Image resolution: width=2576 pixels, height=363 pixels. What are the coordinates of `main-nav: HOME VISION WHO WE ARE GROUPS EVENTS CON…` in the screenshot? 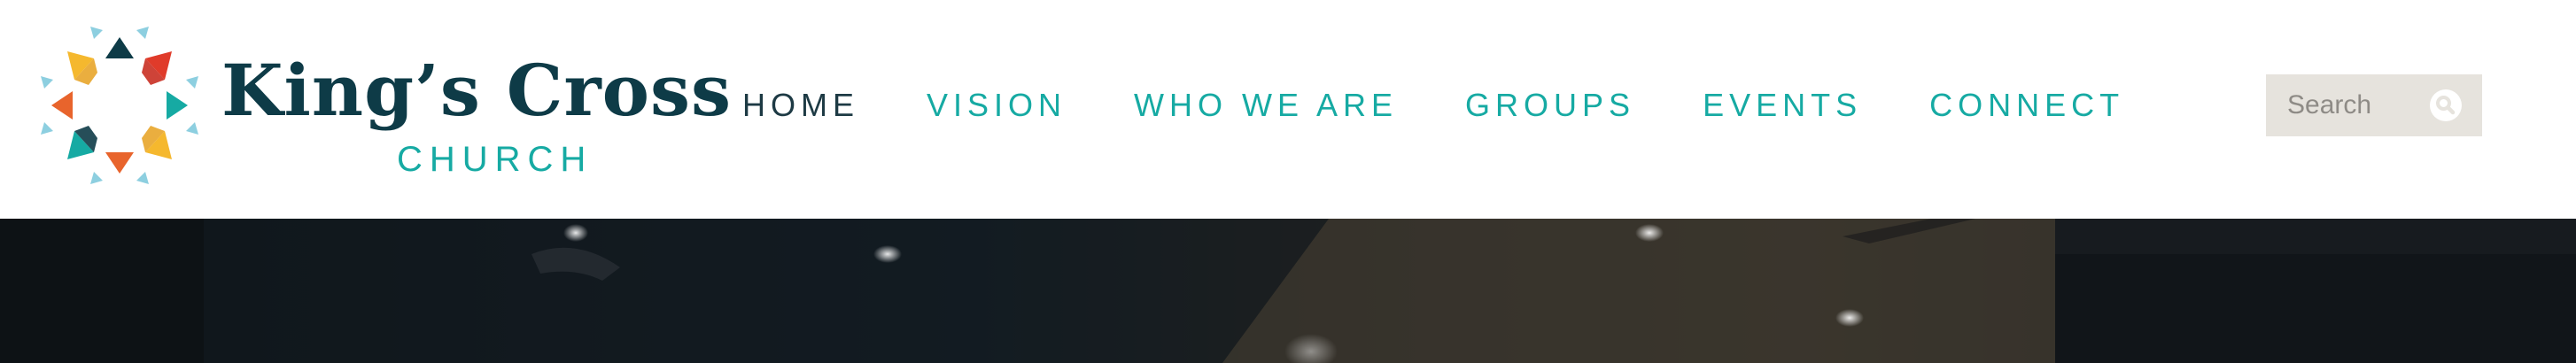 It's located at (1433, 105).